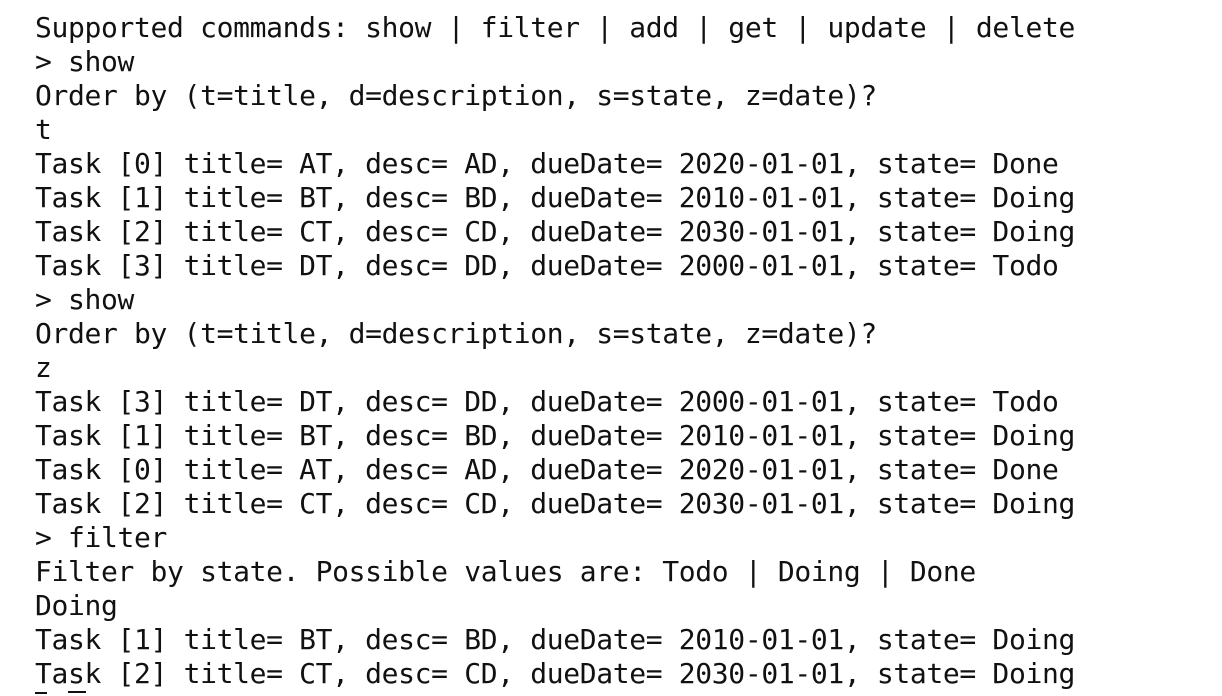  I want to click on cursor-bar, so click(77, 692).